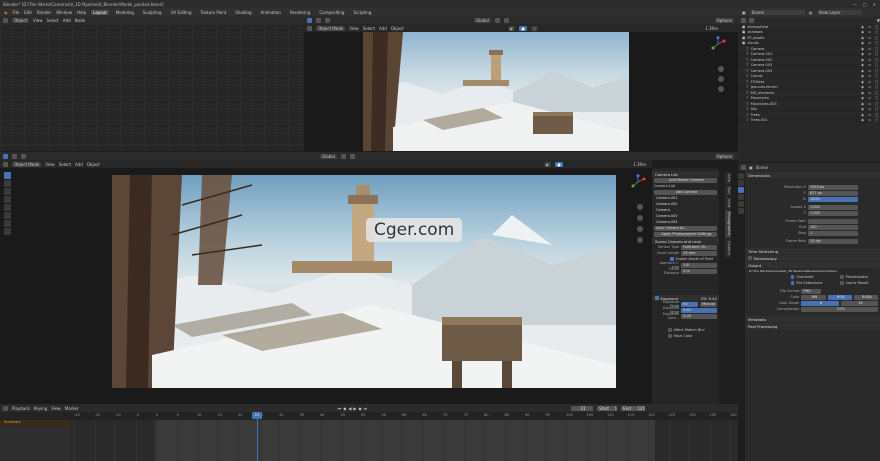  Describe the element at coordinates (5, 20) in the screenshot. I see `editor-type-icon` at that location.